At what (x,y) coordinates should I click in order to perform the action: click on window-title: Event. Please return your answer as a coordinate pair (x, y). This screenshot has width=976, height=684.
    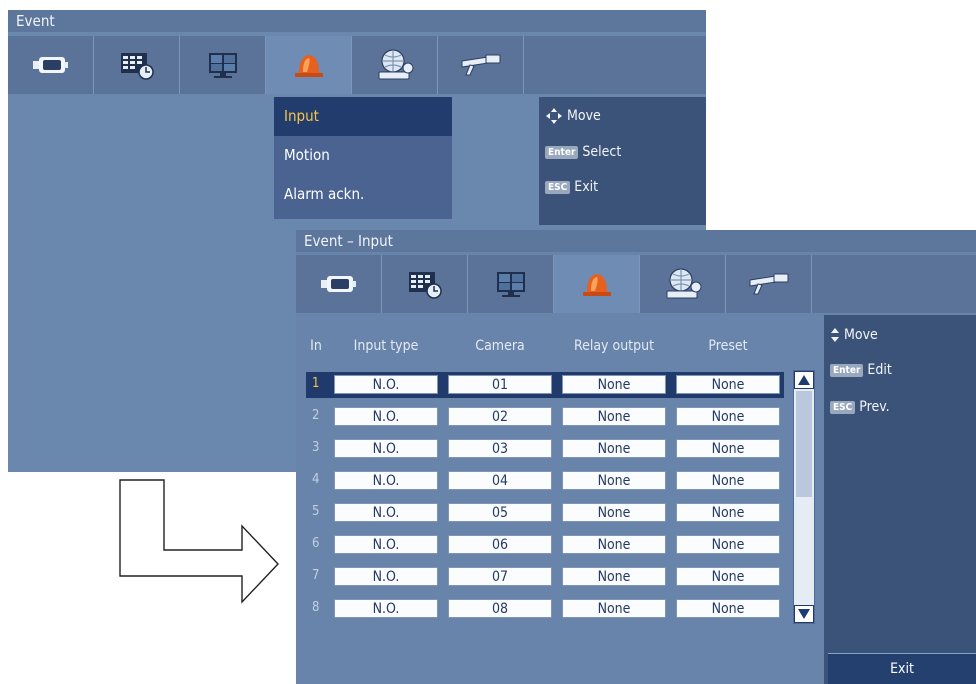
    Looking at the image, I should click on (357, 21).